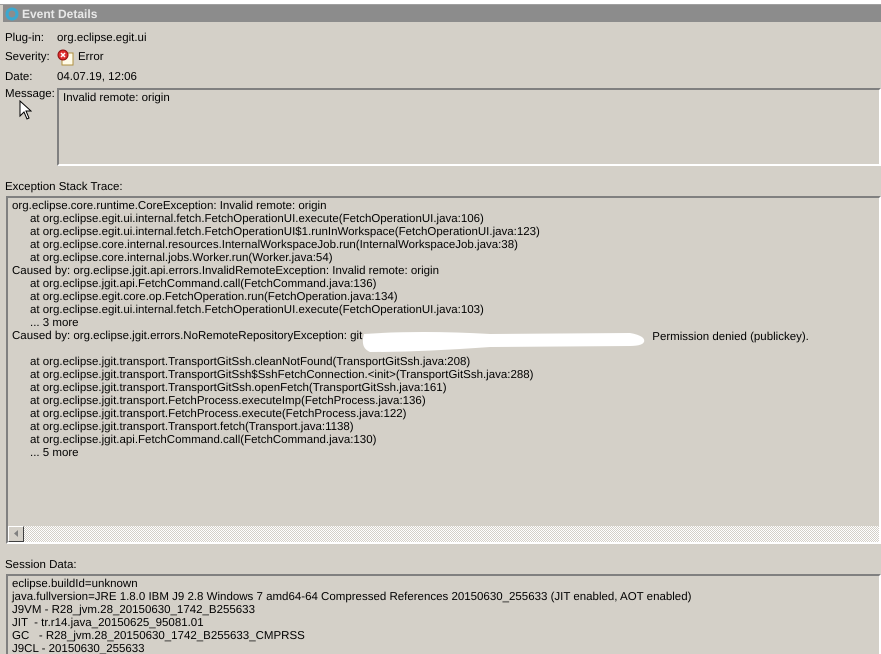  What do you see at coordinates (257, 310) in the screenshot?
I see `stack-line: at org.eclipse.egit.ui.internal.fetch.FetchOperationUI.execute(FetchOperationUI.java:103)` at bounding box center [257, 310].